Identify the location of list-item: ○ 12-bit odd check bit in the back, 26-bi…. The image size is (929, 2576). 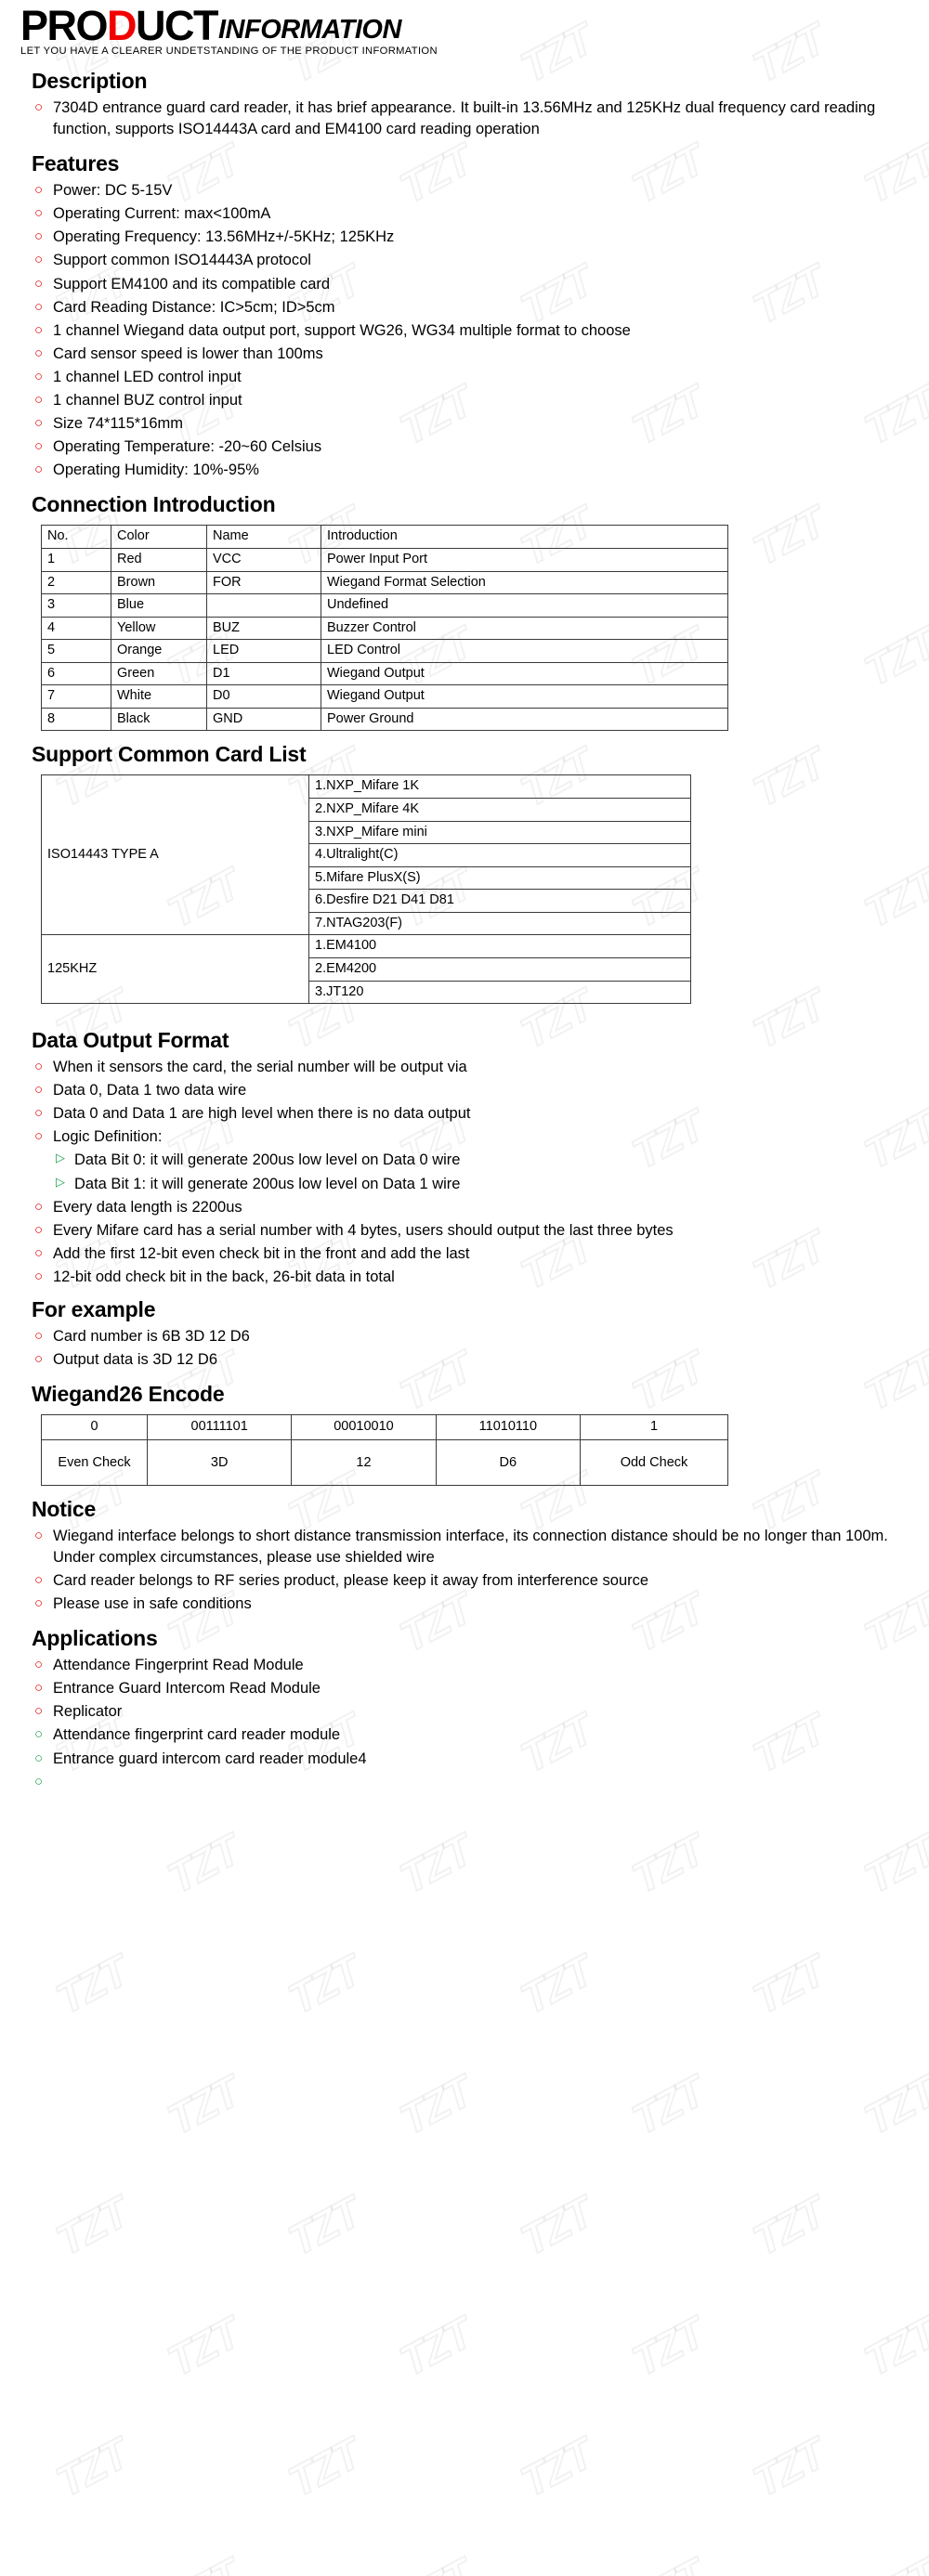
(472, 1277).